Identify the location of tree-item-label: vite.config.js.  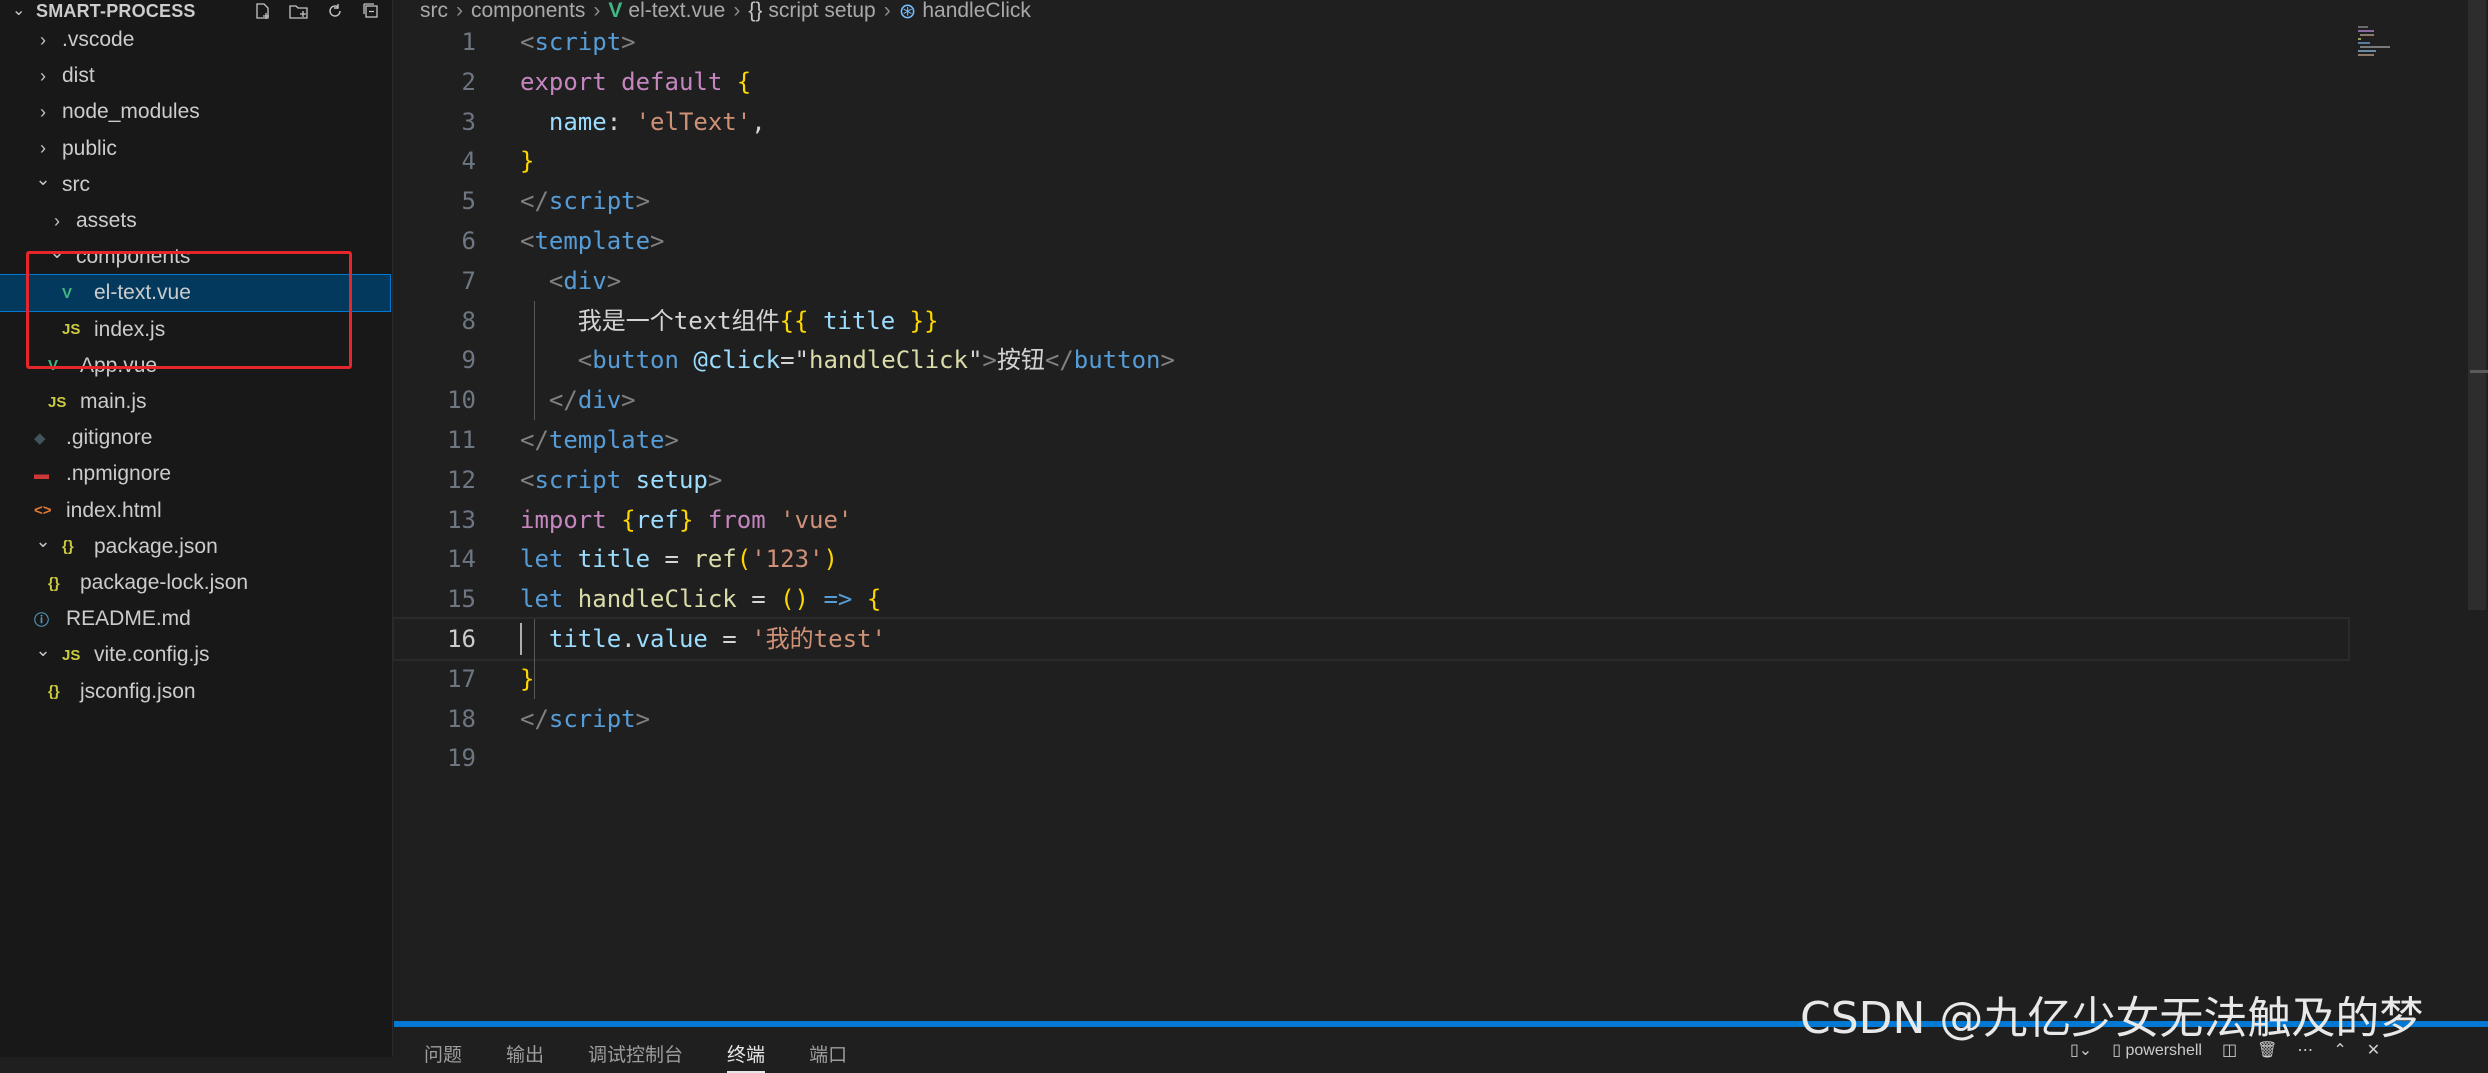
(152, 655).